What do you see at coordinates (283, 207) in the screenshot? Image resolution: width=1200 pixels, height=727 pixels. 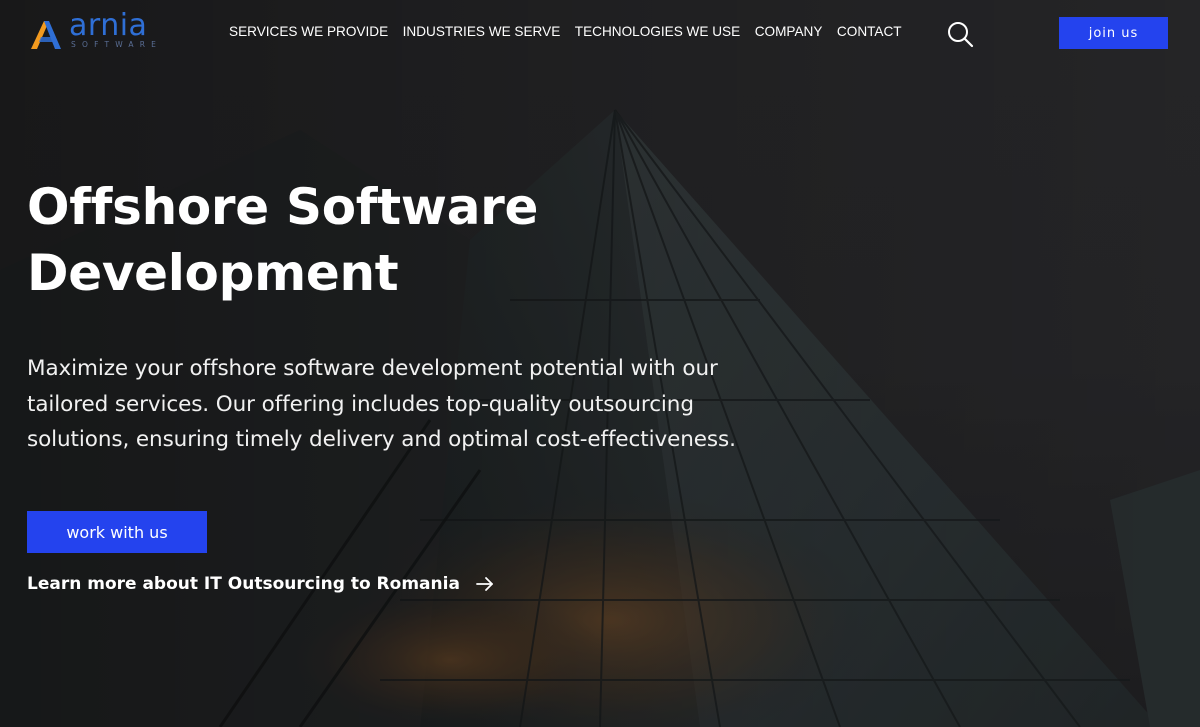 I see `page-title-line-1: Offshore Software` at bounding box center [283, 207].